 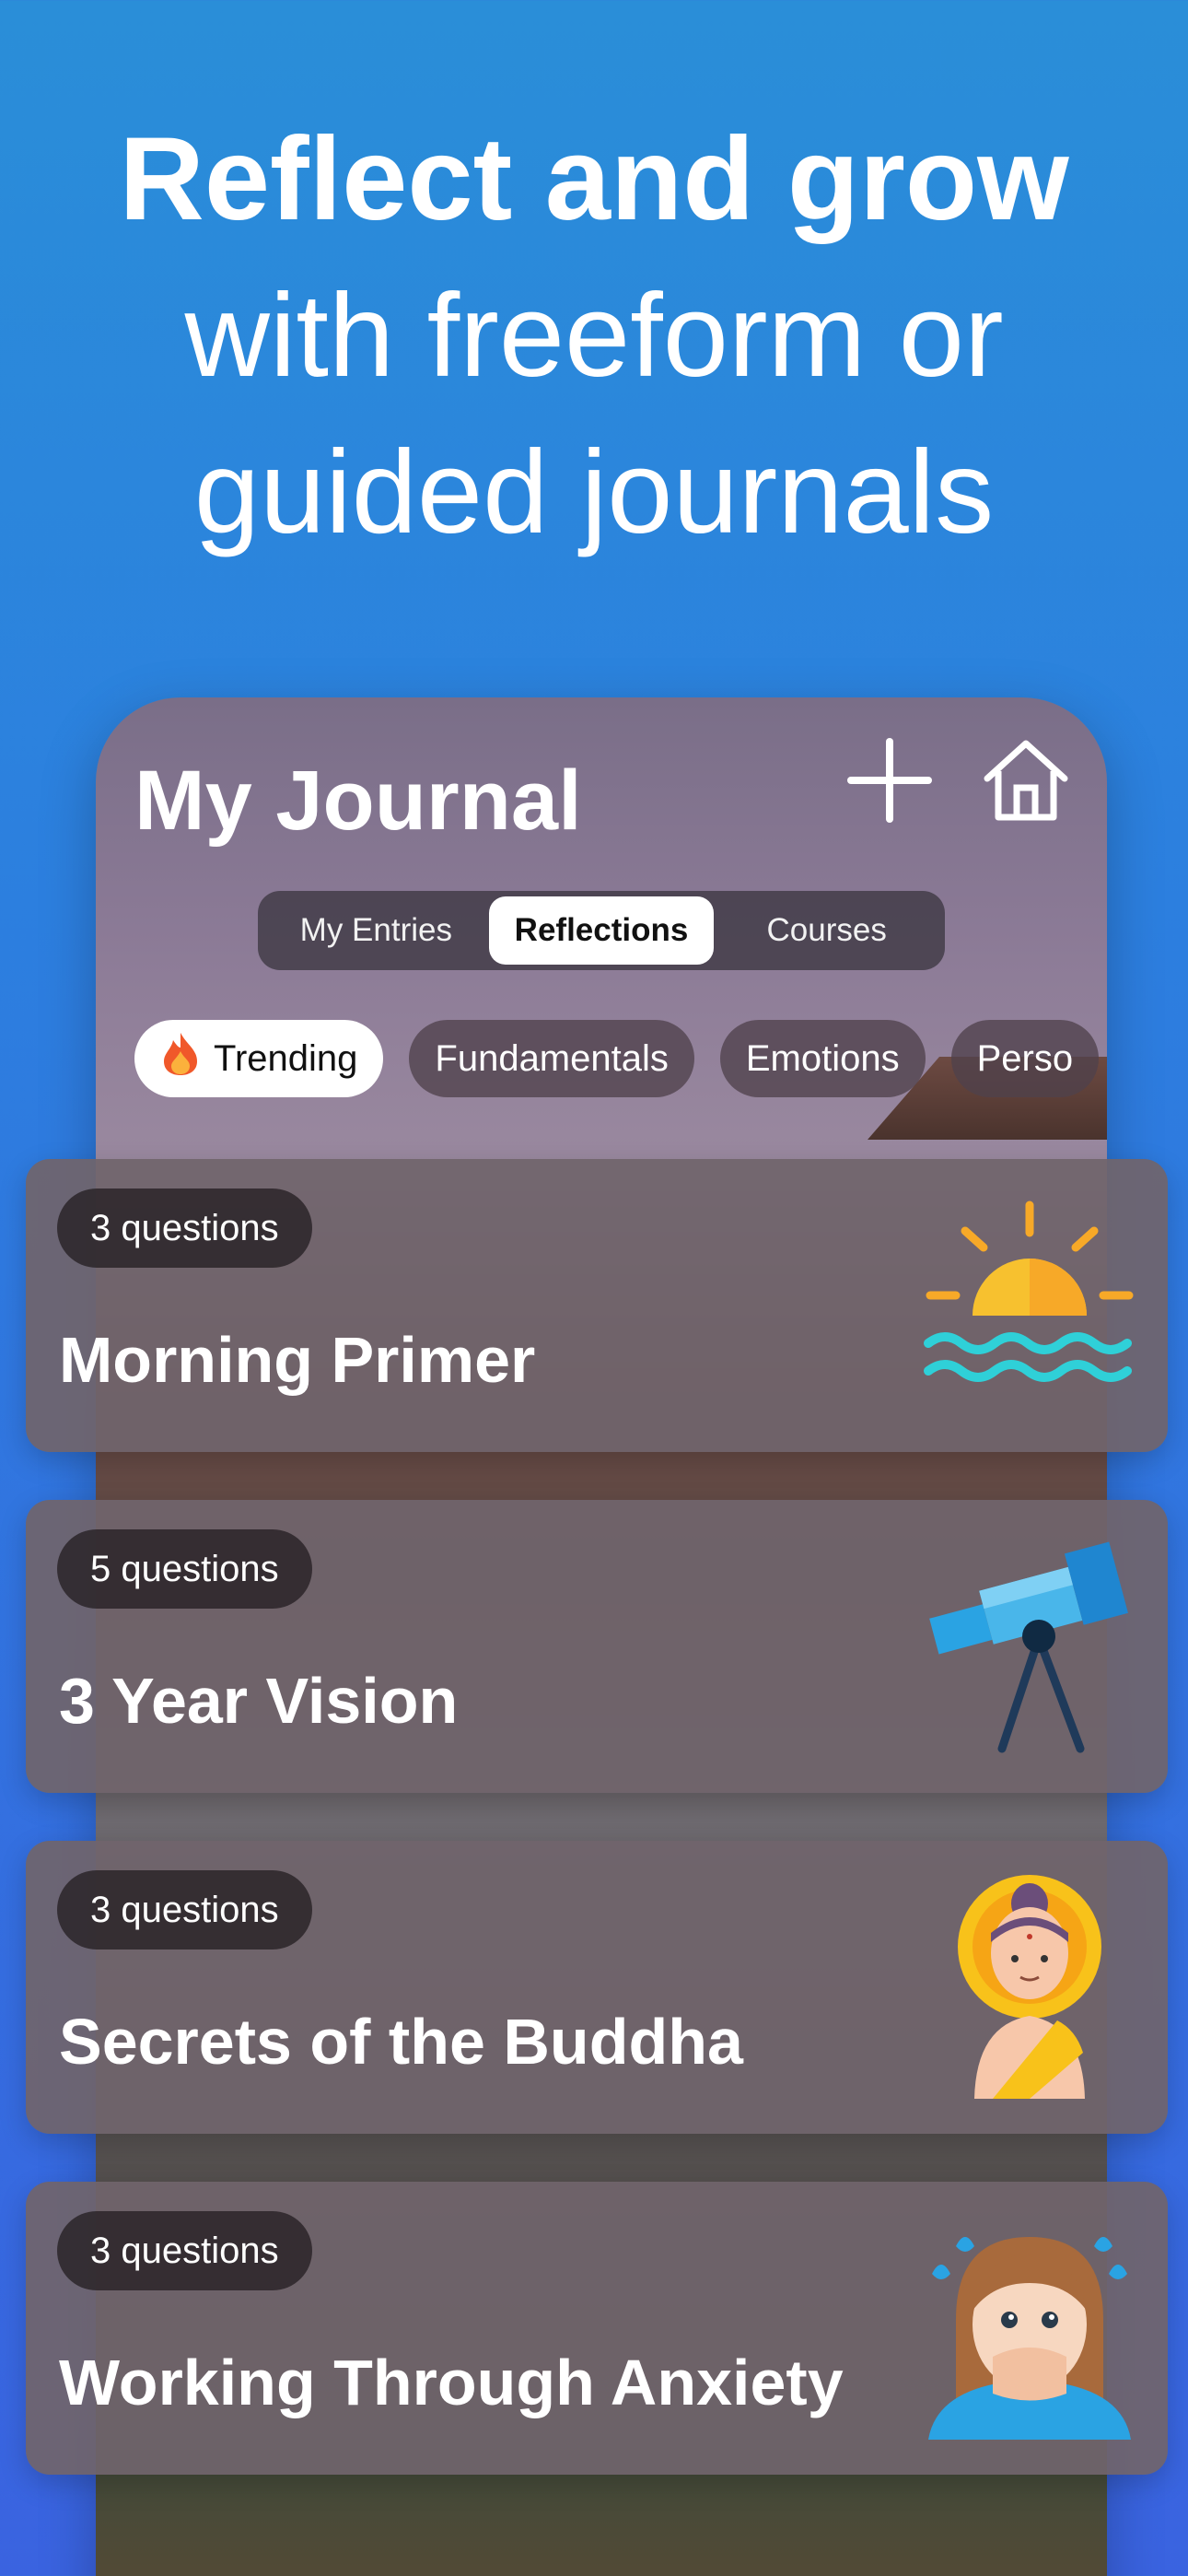 What do you see at coordinates (826, 930) in the screenshot?
I see `tab-courses: Courses` at bounding box center [826, 930].